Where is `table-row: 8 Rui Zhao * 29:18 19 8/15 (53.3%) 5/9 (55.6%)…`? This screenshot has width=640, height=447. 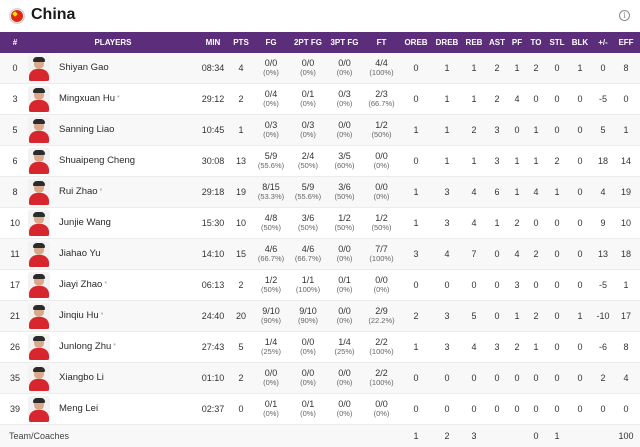 table-row: 8 Rui Zhao * 29:18 19 8/15 (53.3%) 5/9 (55.6%)… is located at coordinates (320, 192).